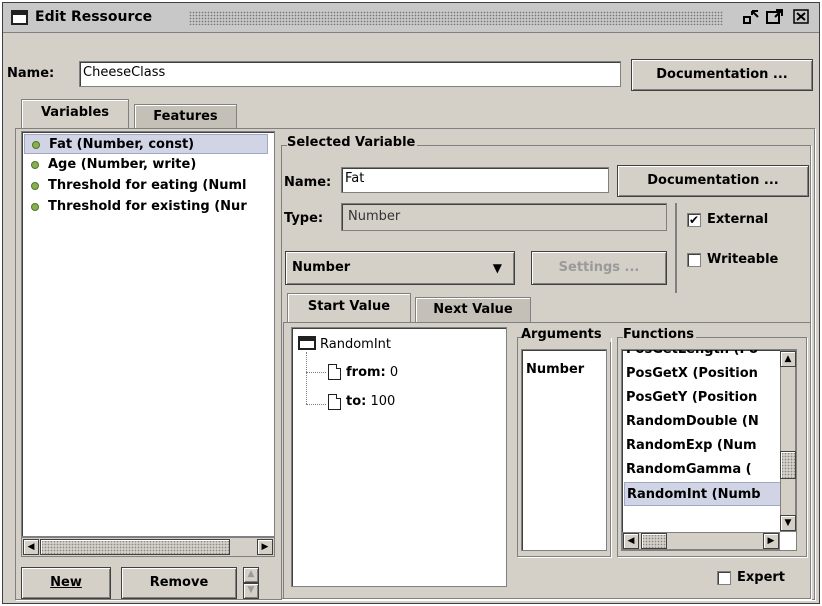  What do you see at coordinates (738, 219) in the screenshot?
I see `external-label: External` at bounding box center [738, 219].